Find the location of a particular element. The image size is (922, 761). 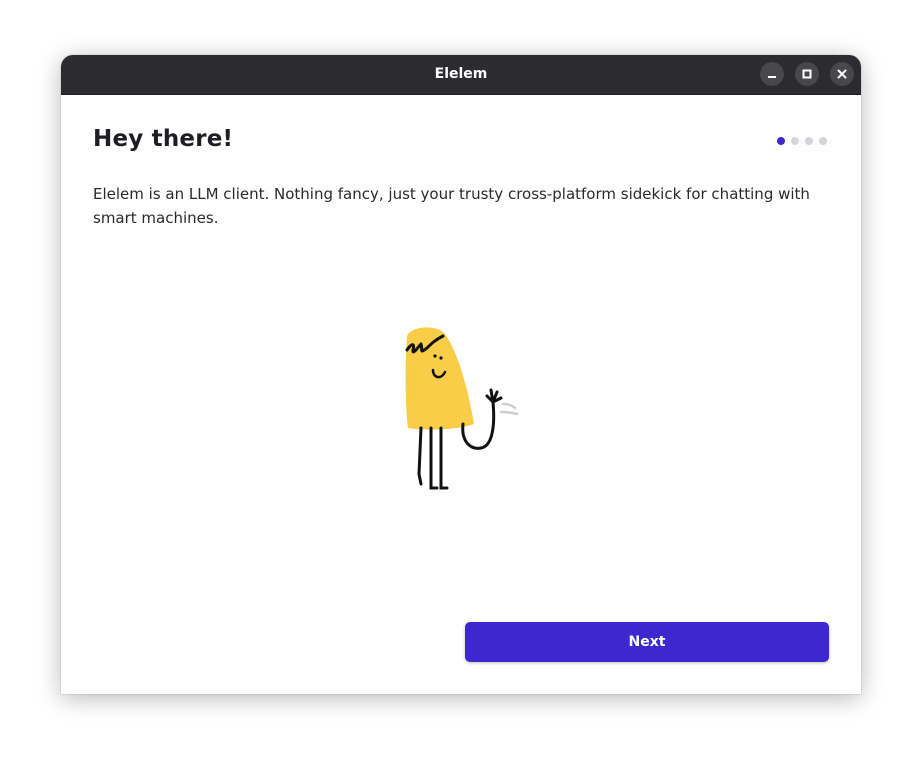

minimize-icon is located at coordinates (772, 77).